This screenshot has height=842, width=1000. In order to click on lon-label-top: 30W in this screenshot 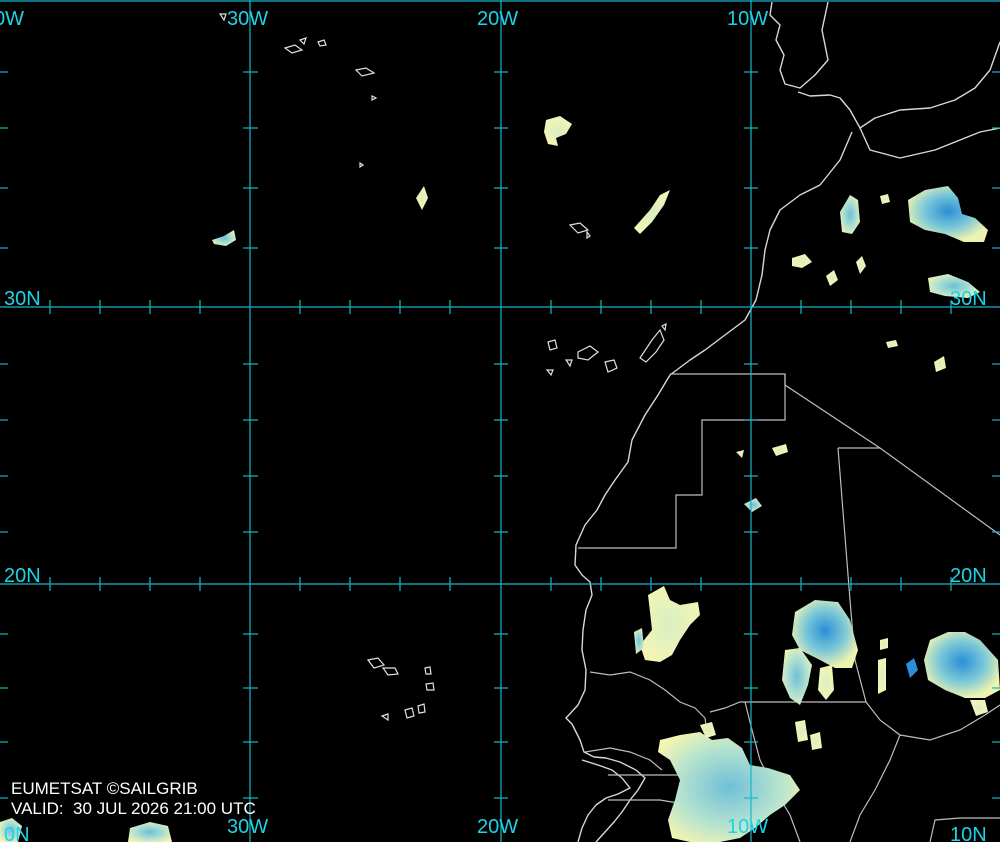, I will do `click(247, 19)`.